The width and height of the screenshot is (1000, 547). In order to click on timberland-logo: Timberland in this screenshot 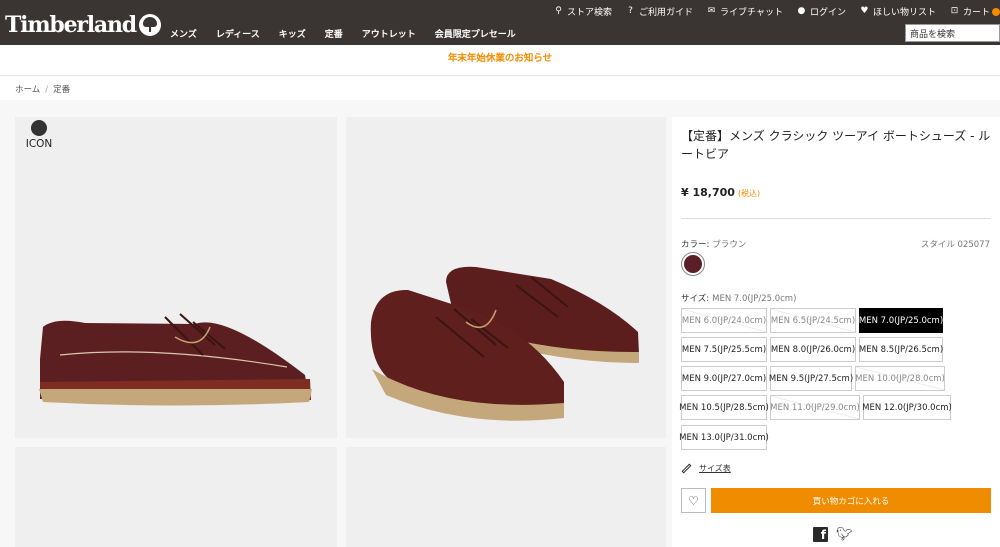, I will do `click(83, 25)`.